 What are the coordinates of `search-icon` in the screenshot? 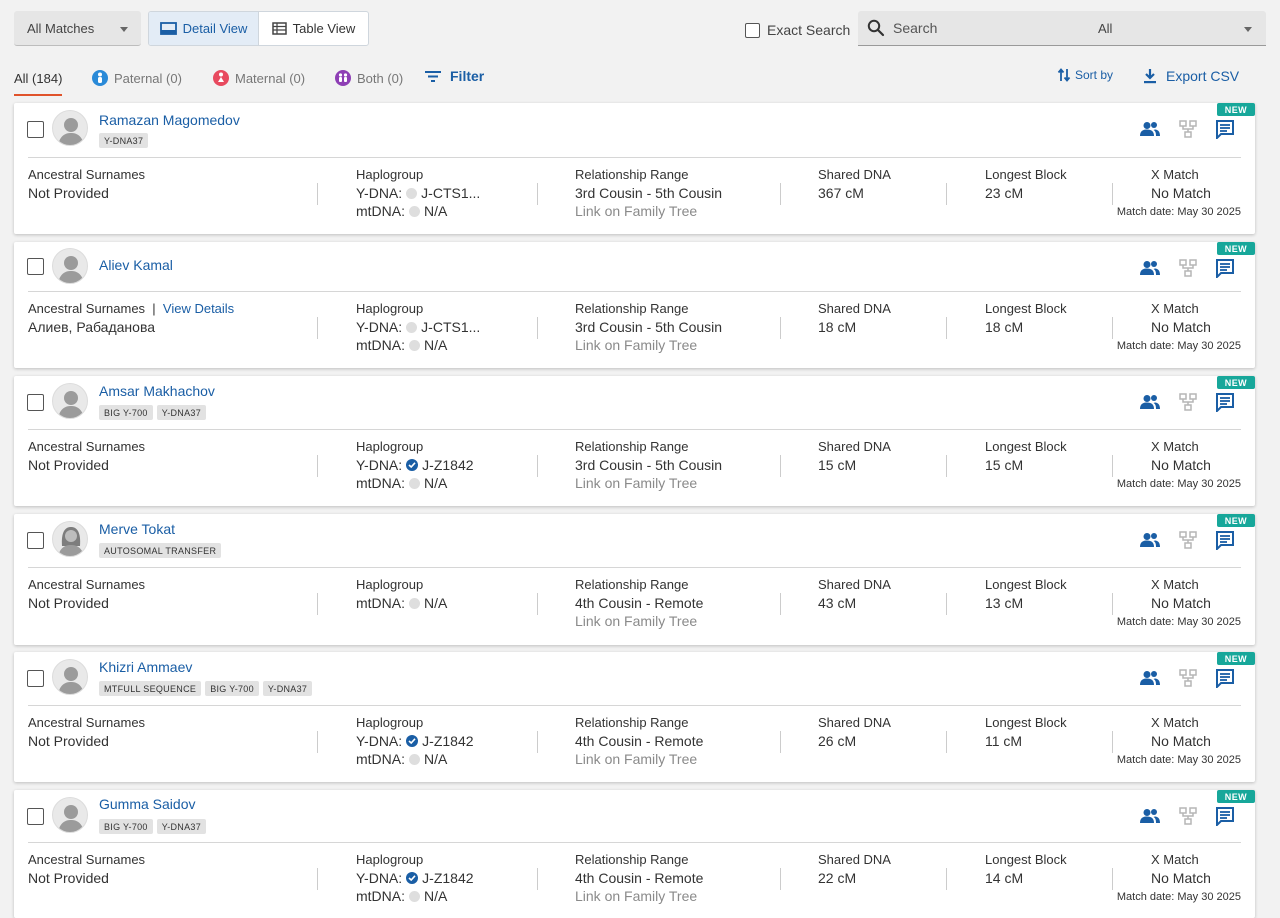 It's located at (876, 28).